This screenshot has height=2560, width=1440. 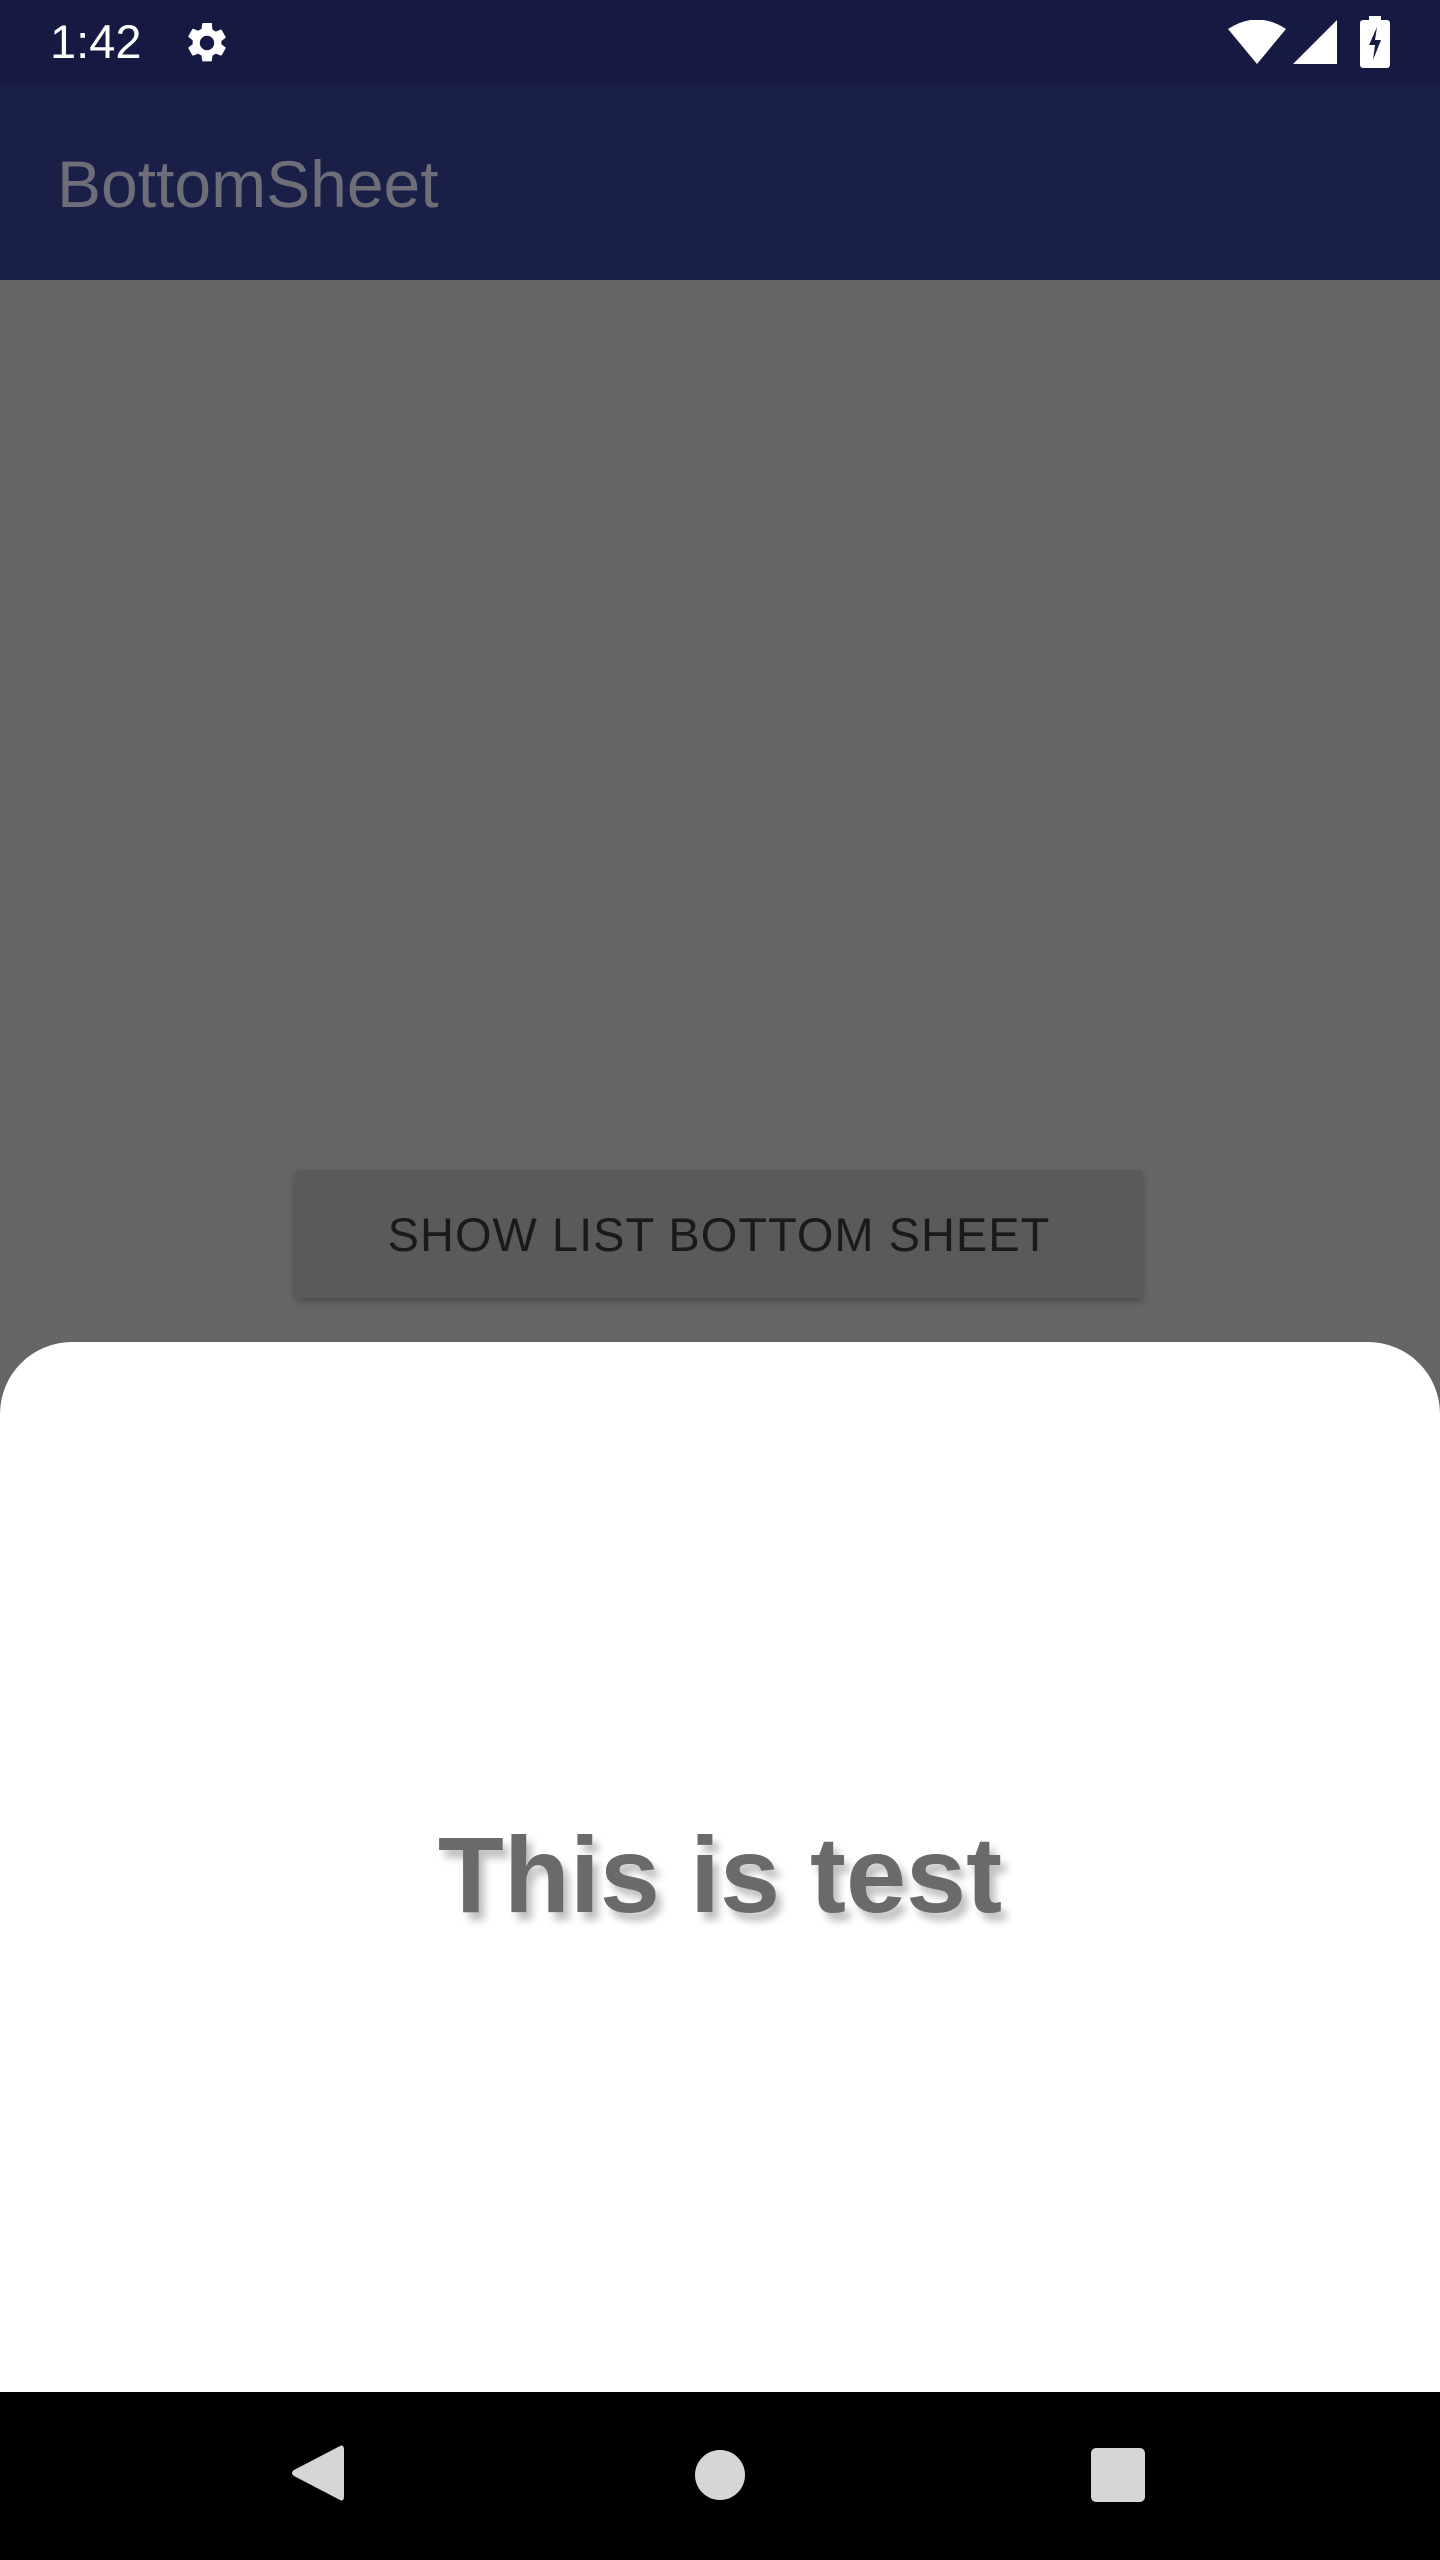 I want to click on app-bar: BottomSheet, so click(x=720, y=182).